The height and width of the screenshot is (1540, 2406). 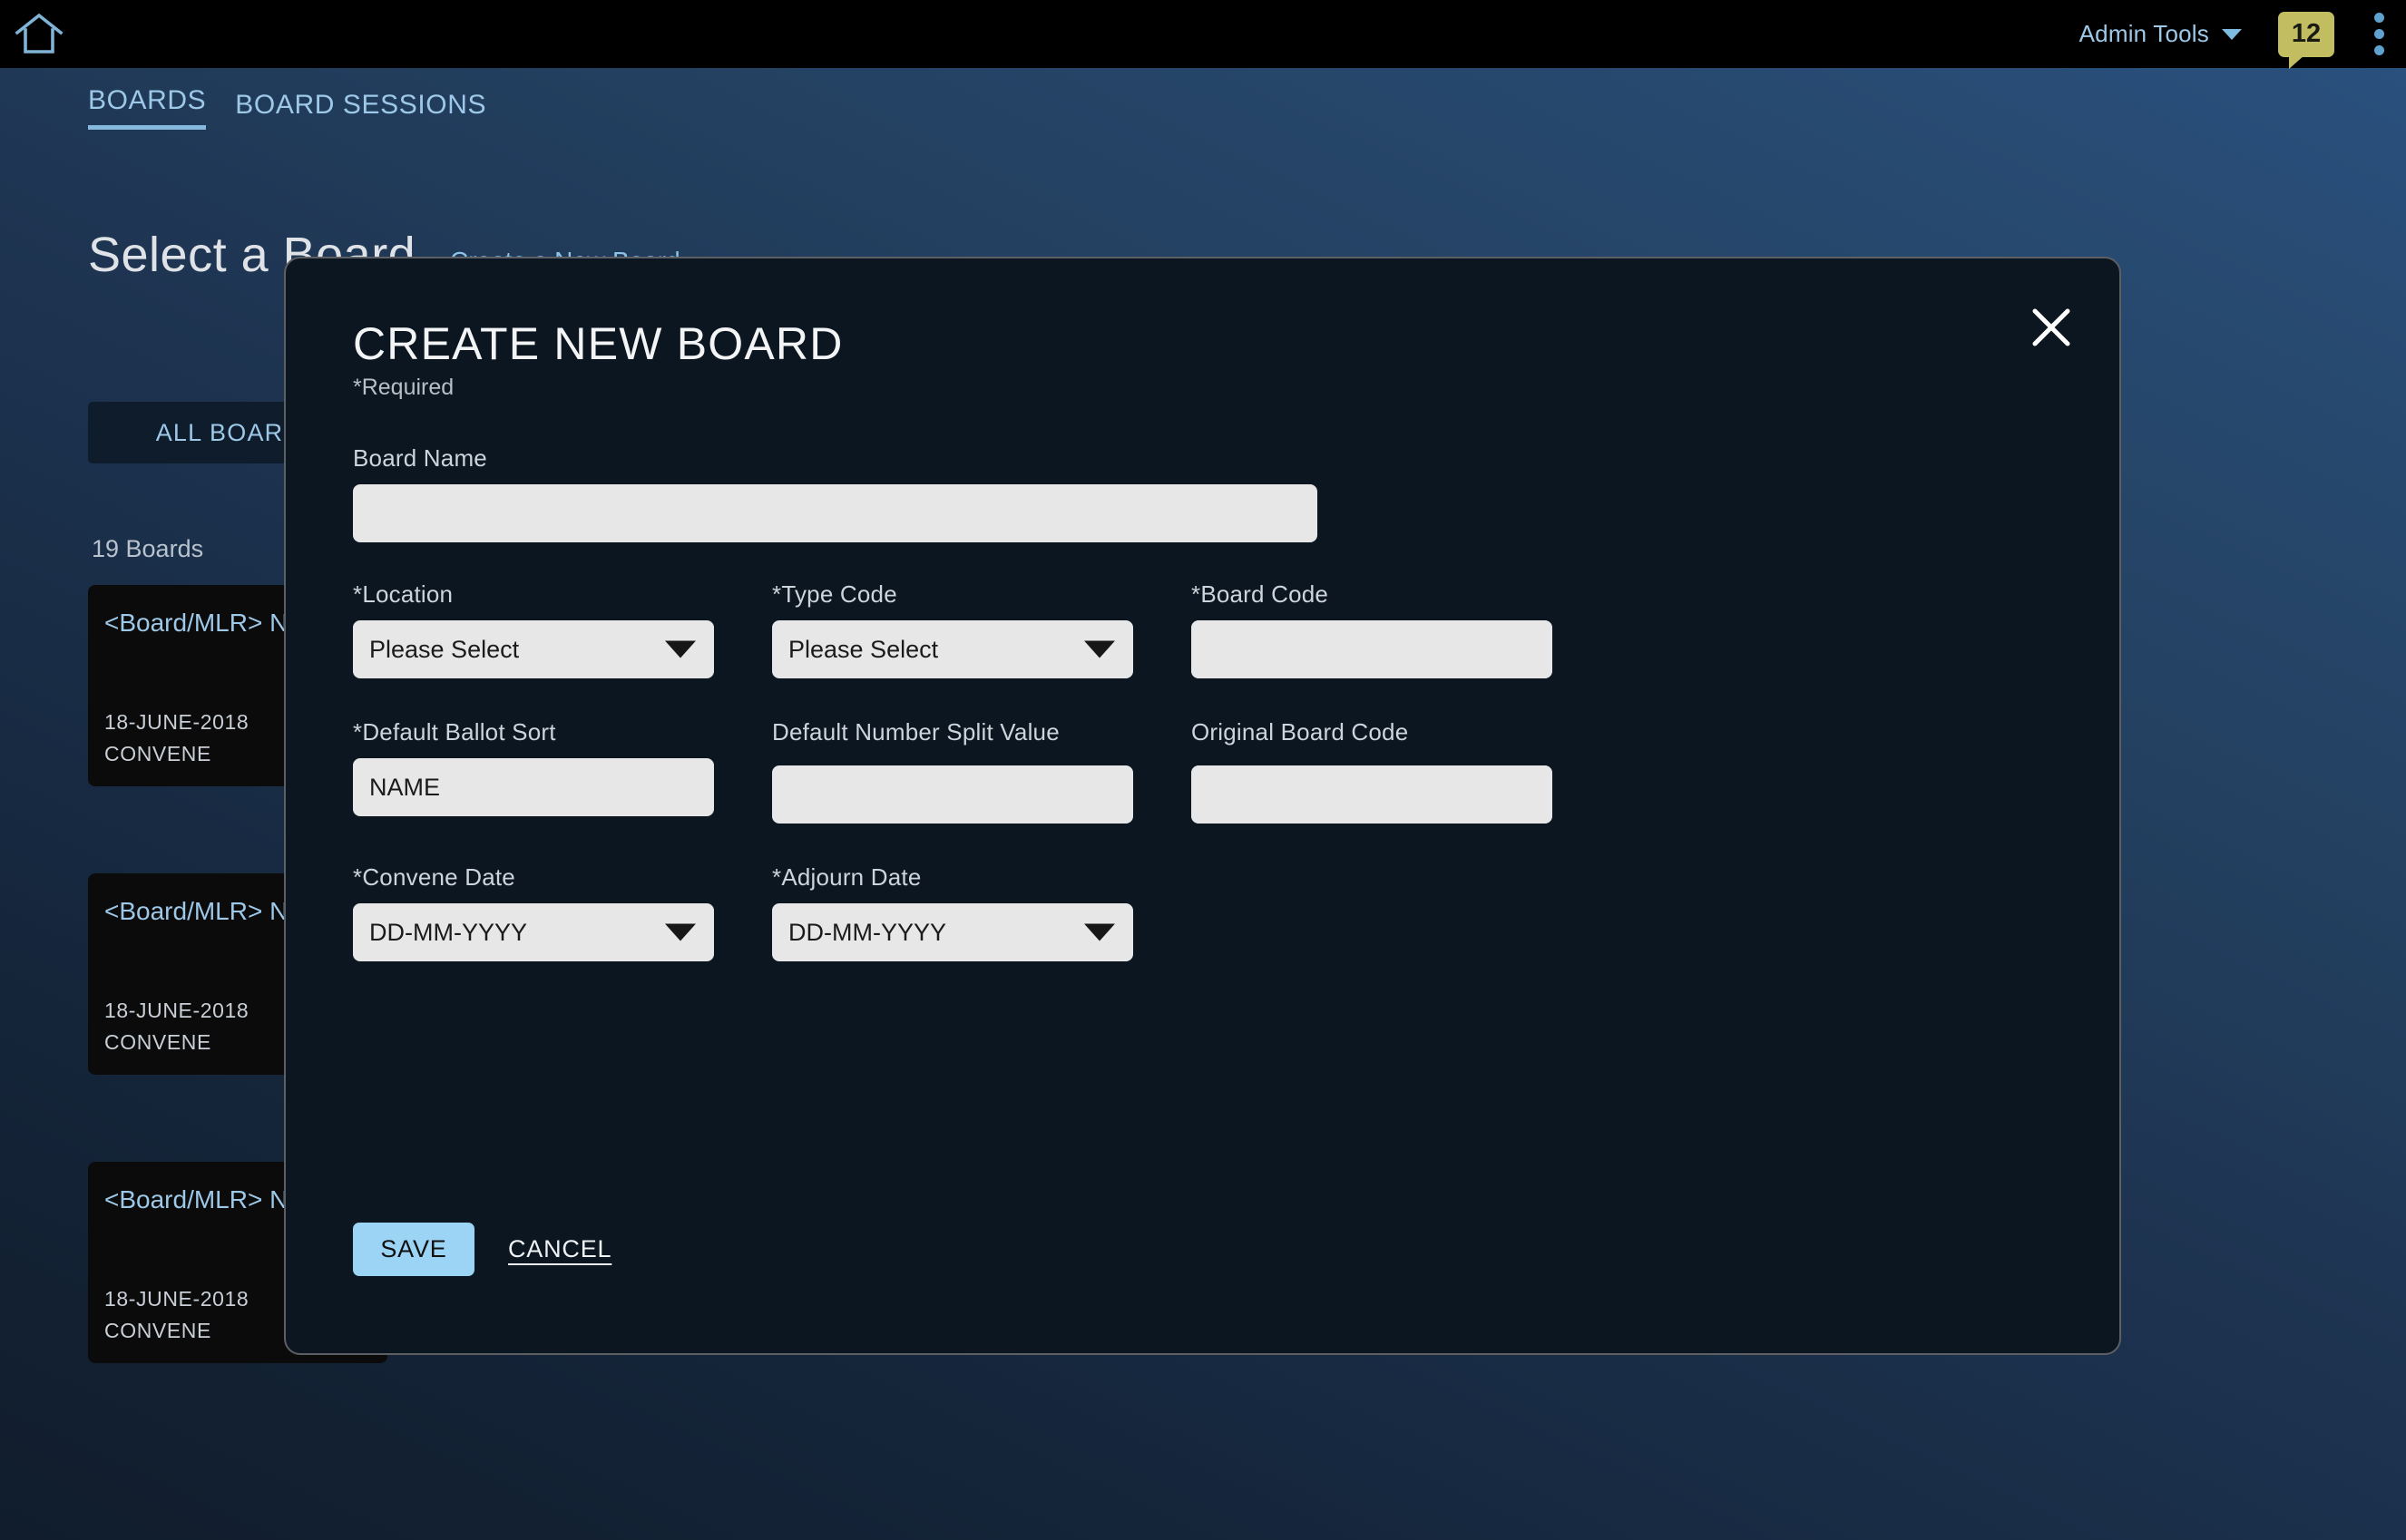 I want to click on nav-tabs: BOARDS BOARD SESSIONS, so click(x=287, y=108).